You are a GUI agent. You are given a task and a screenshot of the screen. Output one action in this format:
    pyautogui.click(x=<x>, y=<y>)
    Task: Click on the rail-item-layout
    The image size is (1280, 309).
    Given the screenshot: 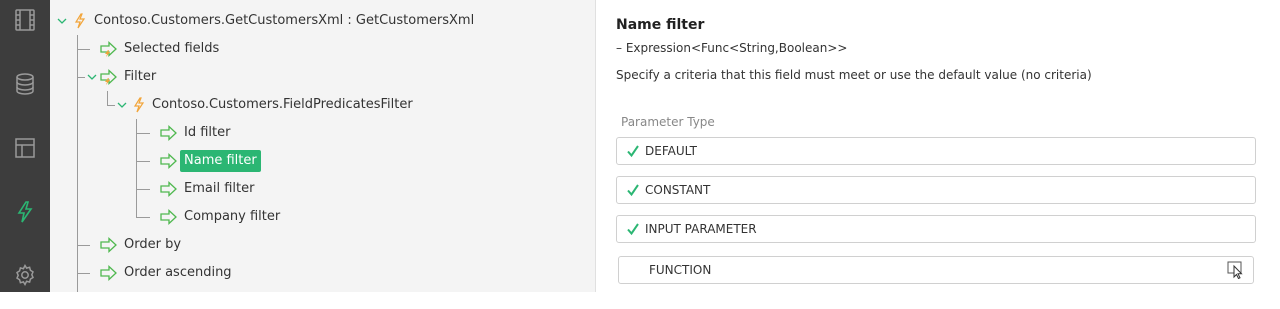 What is the action you would take?
    pyautogui.click(x=25, y=150)
    